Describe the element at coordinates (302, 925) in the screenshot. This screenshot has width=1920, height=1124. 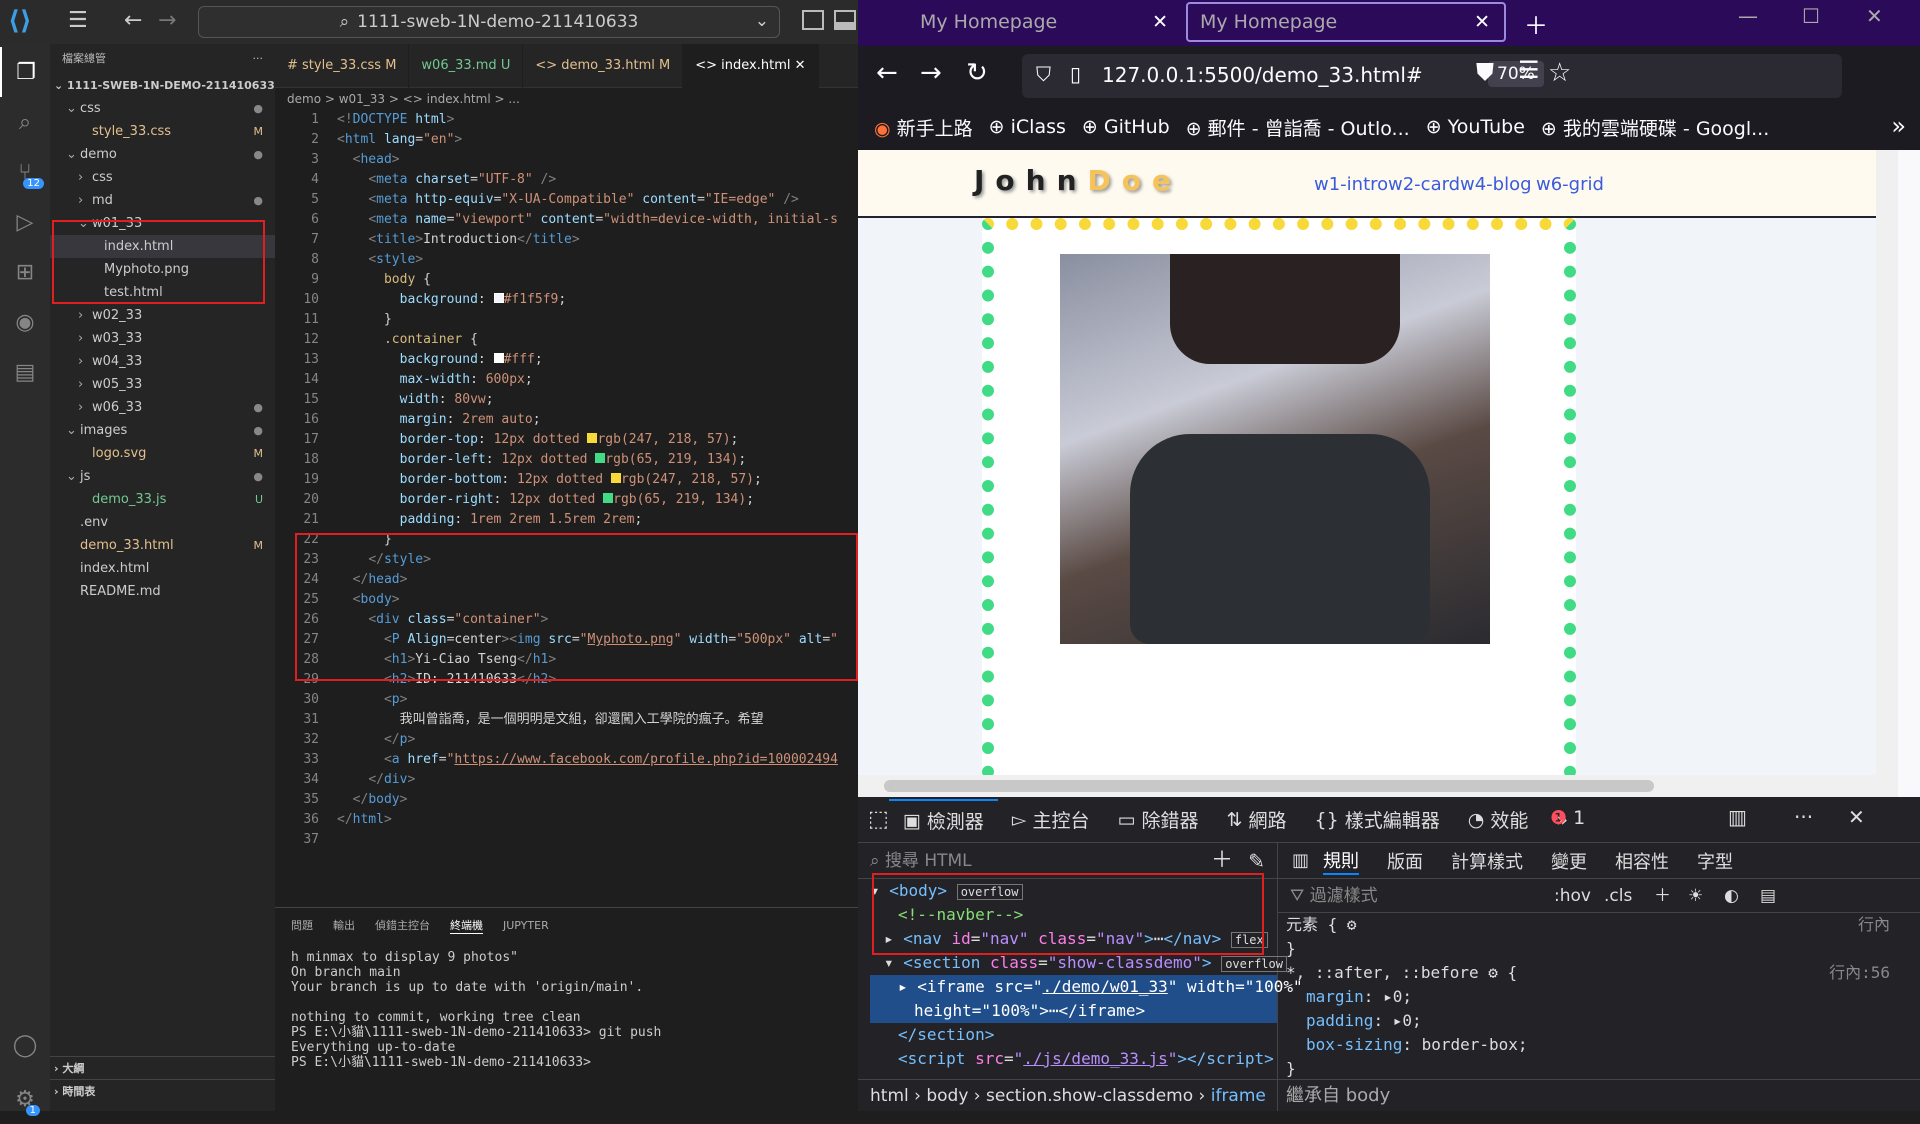
I see `tab-problems: 問題` at that location.